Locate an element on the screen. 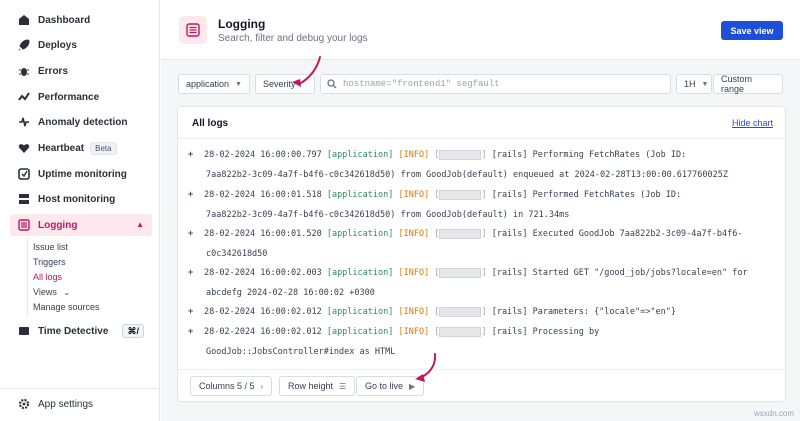  source-select-value: application is located at coordinates (208, 84).